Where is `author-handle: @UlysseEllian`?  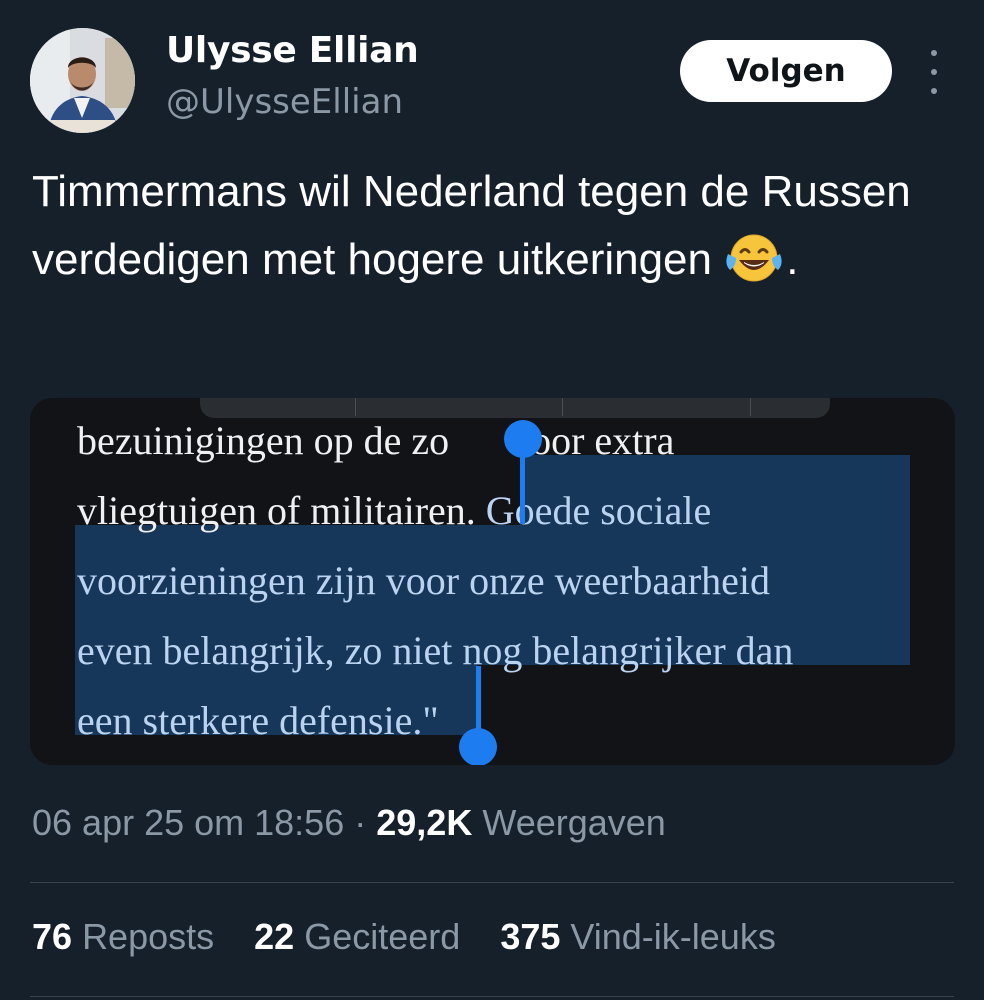 author-handle: @UlysseEllian is located at coordinates (284, 102).